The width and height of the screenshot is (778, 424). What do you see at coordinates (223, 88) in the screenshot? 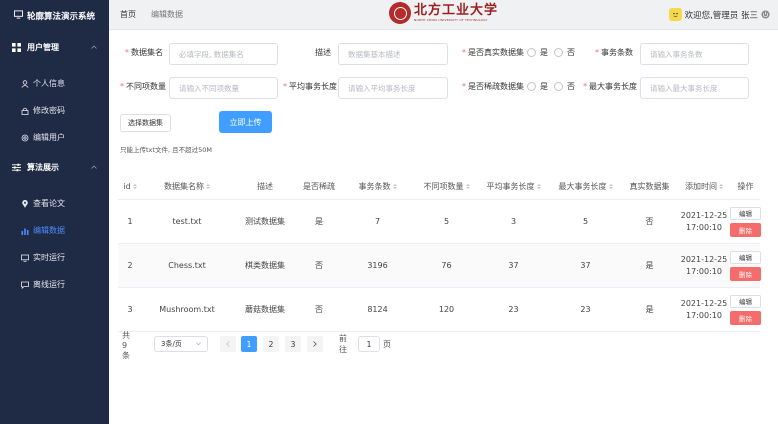
I see `distinct-items-input: 请输入不同项数量` at bounding box center [223, 88].